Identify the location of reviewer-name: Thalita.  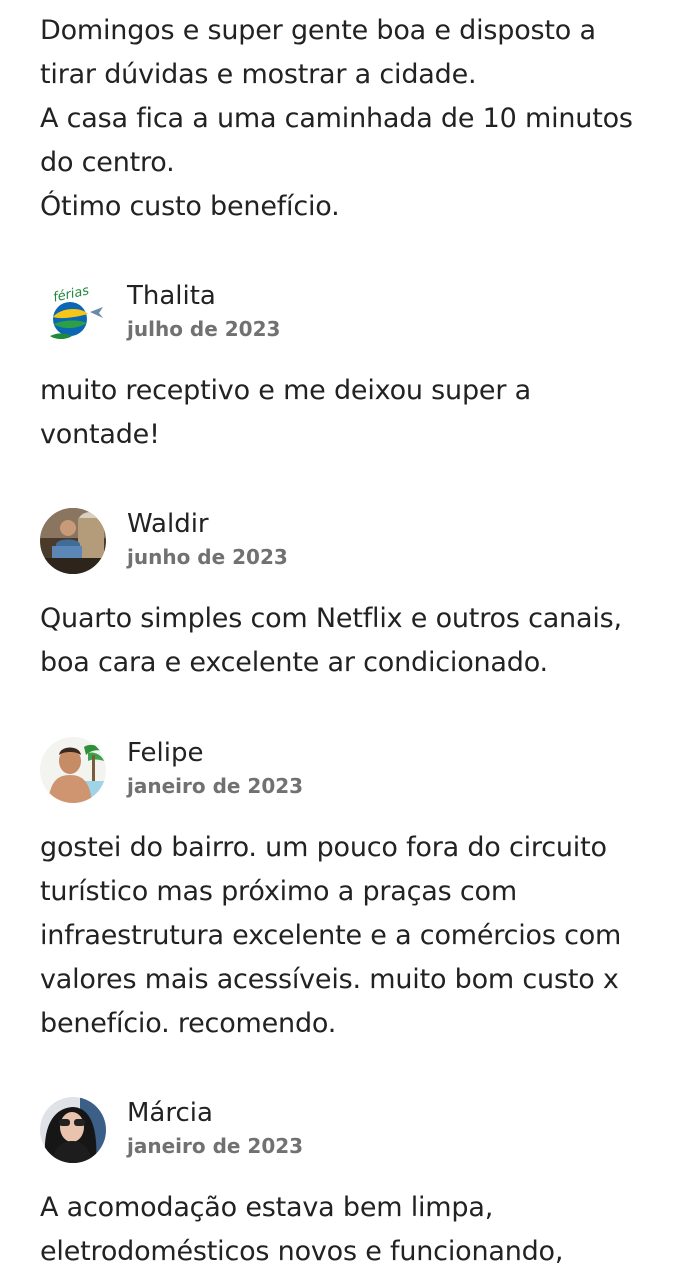
(171, 296).